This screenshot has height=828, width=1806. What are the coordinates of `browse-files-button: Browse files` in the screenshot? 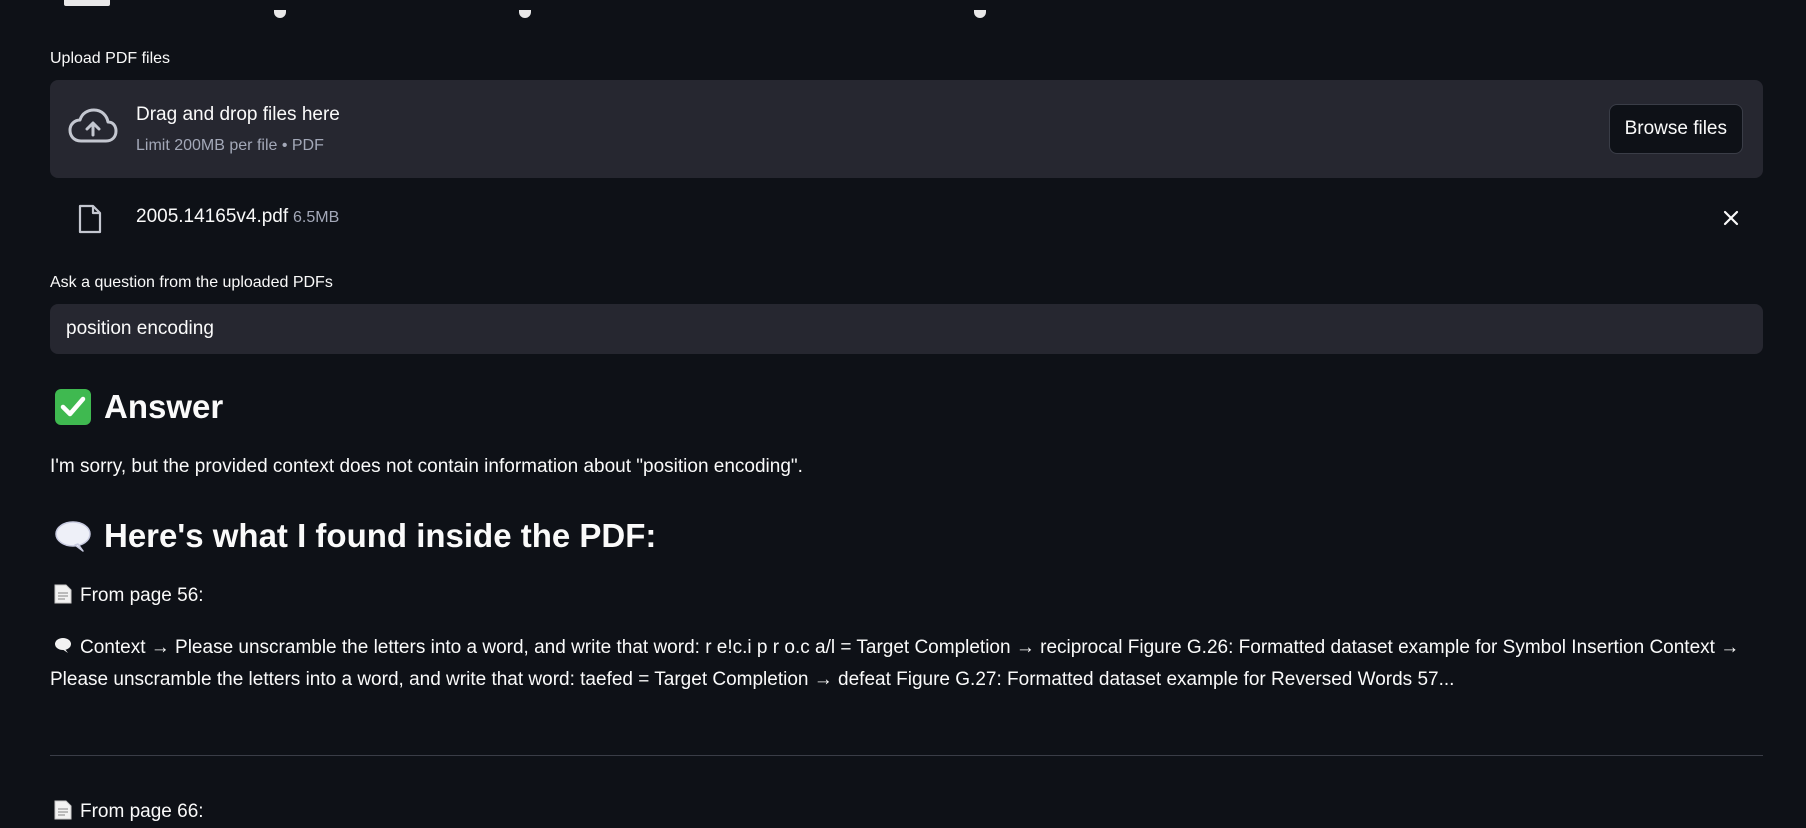 It's located at (1675, 129).